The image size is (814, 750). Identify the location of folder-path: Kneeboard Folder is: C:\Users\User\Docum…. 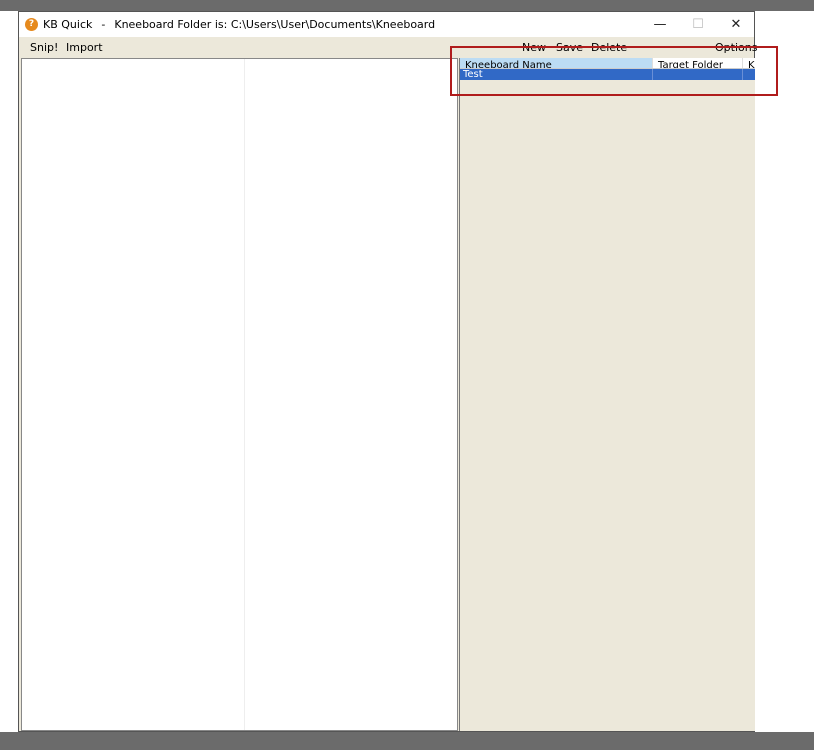
(275, 24).